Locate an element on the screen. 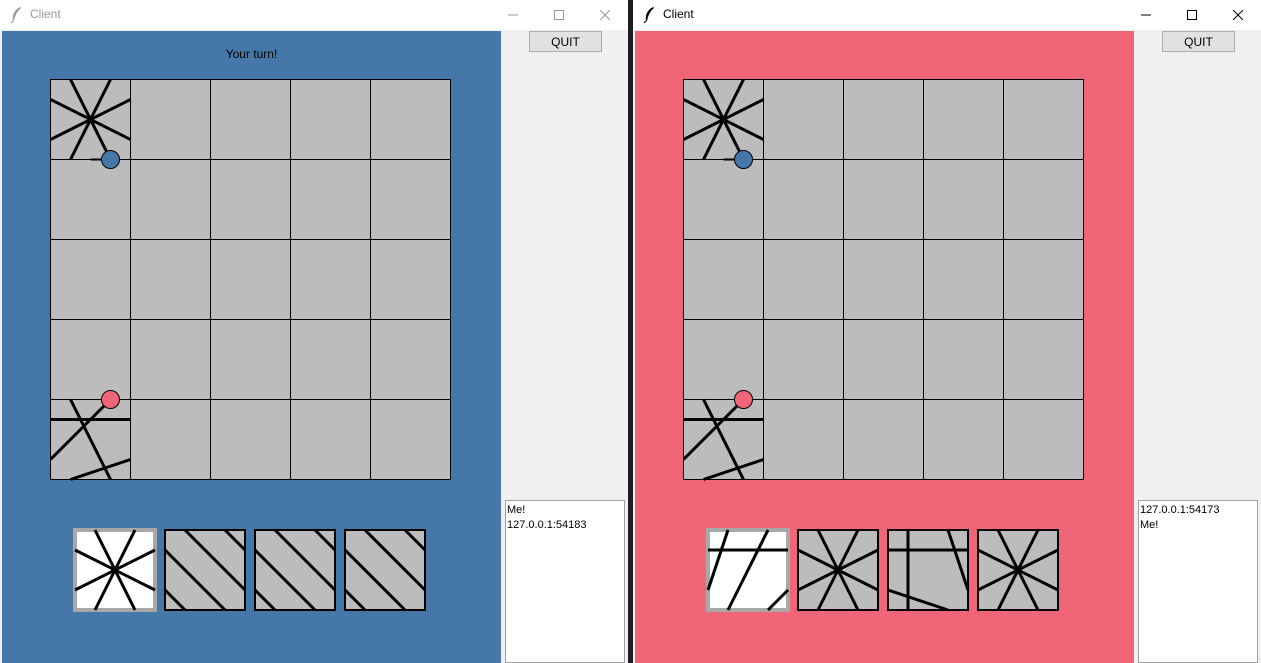 This screenshot has width=1261, height=663. player-list-item: 127.0.0.1:54183 is located at coordinates (547, 525).